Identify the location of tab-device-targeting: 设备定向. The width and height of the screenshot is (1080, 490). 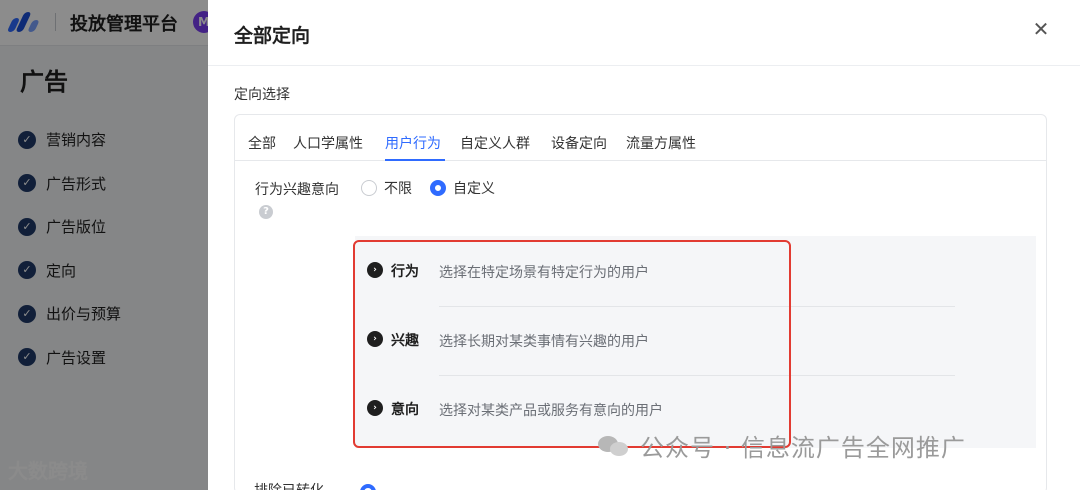
(579, 143).